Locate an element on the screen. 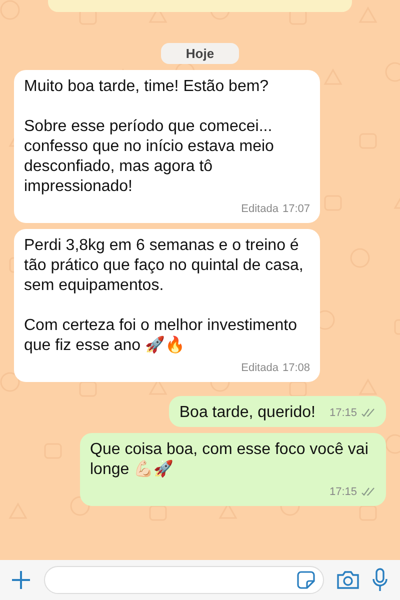 This screenshot has width=400, height=600. message-text: Com certeza foi o melhor investimento que fiz esse ano 🚀🔥 is located at coordinates (161, 336).